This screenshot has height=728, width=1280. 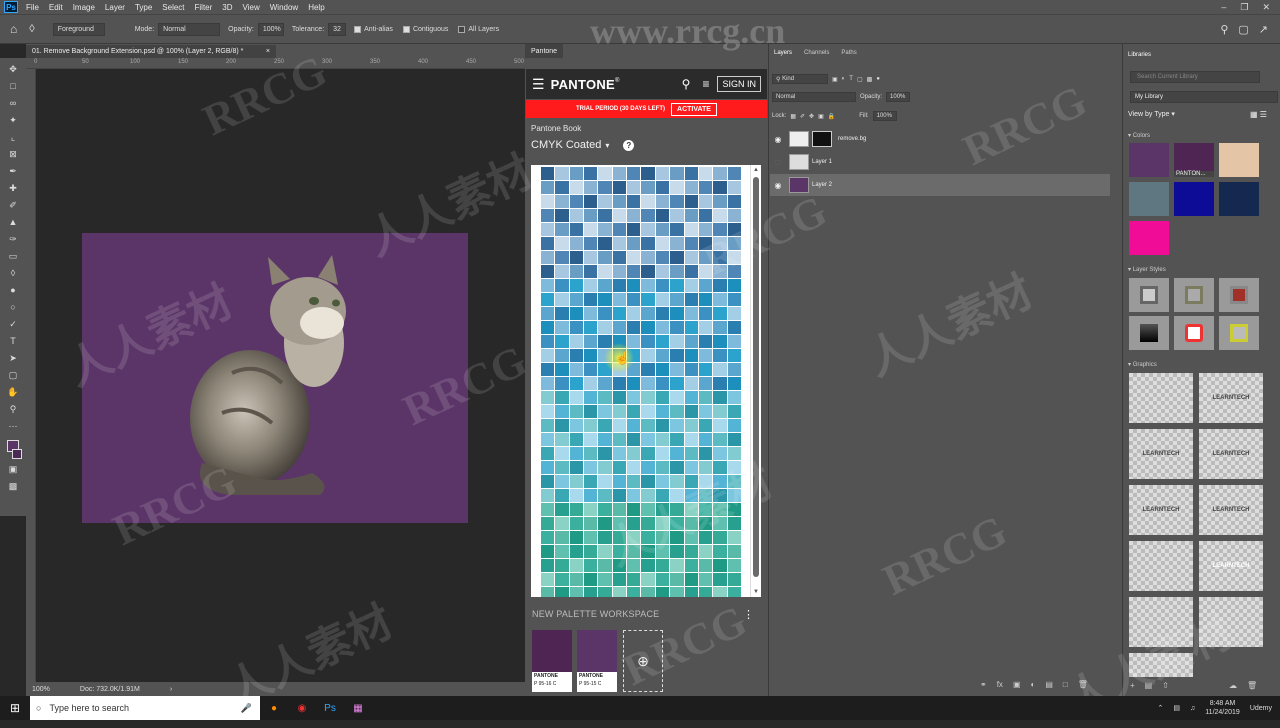 What do you see at coordinates (358, 29) in the screenshot?
I see `antialias-checkbox` at bounding box center [358, 29].